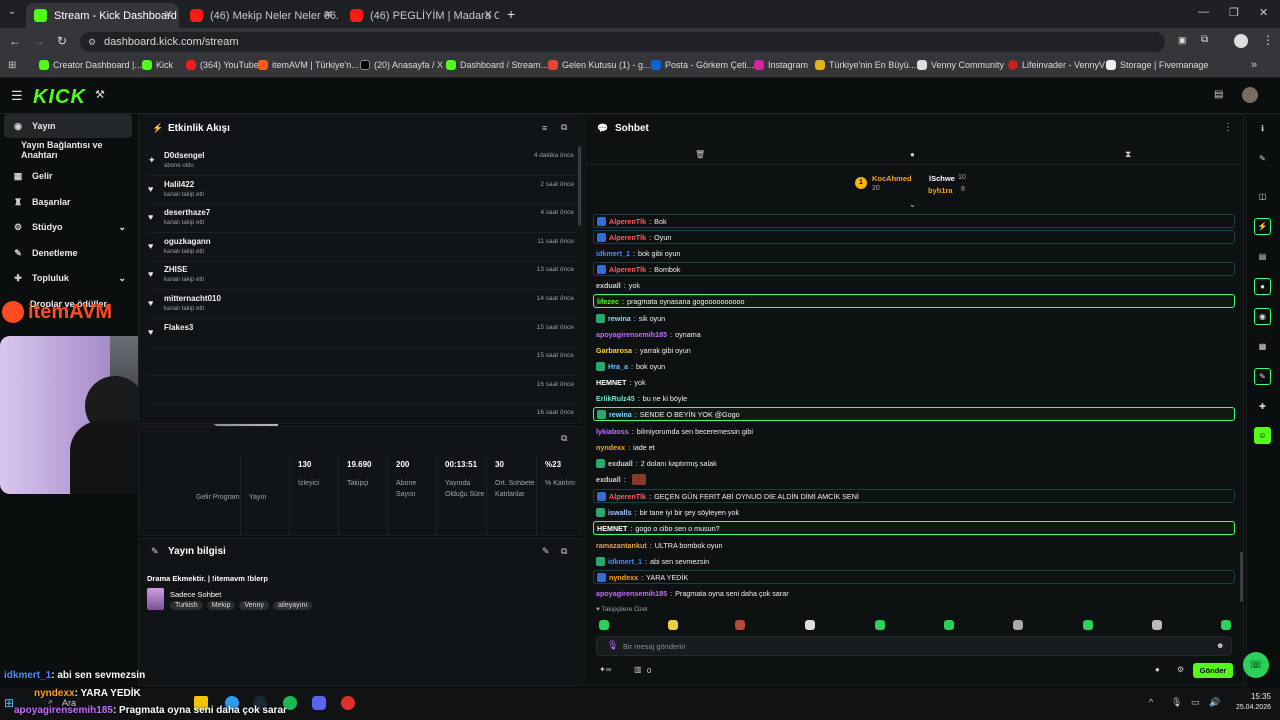 The image size is (1280, 720). What do you see at coordinates (1249, 696) in the screenshot?
I see `clock-time: 15:35` at bounding box center [1249, 696].